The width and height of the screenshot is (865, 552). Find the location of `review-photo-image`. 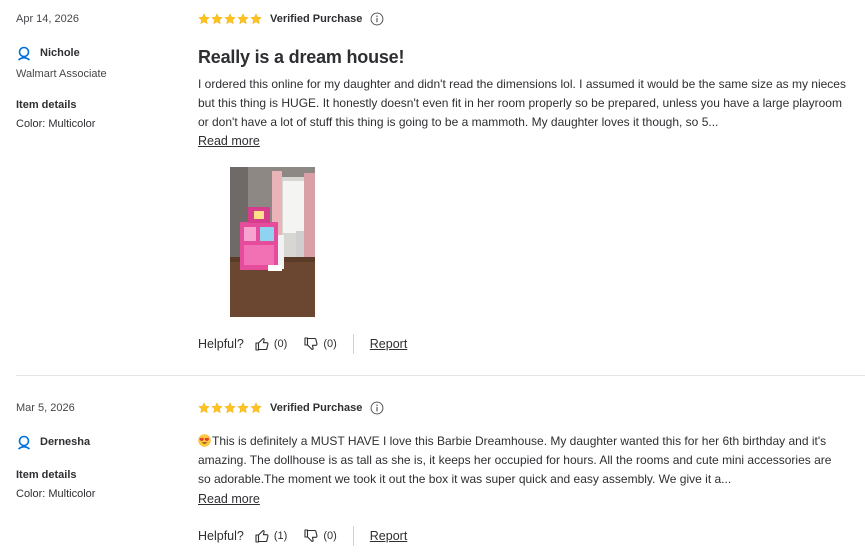

review-photo-image is located at coordinates (272, 242).